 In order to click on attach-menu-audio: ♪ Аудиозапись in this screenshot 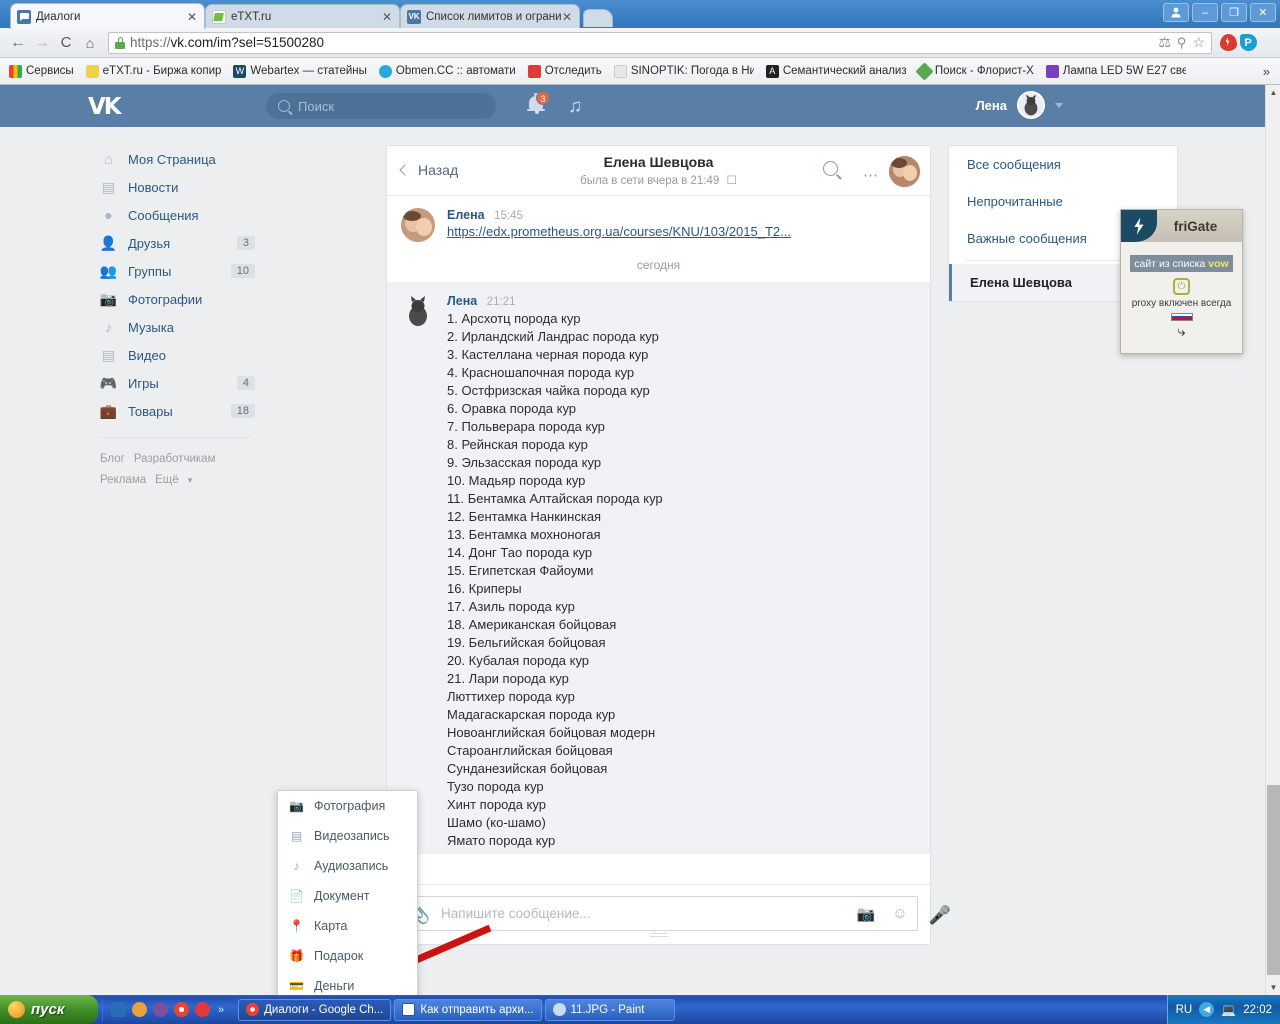, I will do `click(347, 866)`.